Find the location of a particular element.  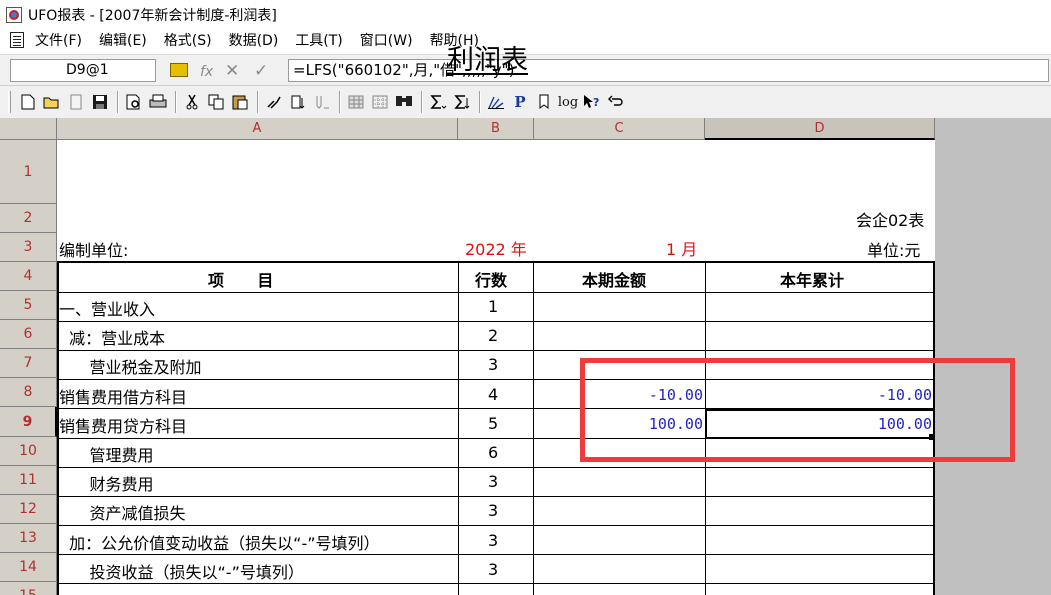

row-header-10: 10 is located at coordinates (28, 451).